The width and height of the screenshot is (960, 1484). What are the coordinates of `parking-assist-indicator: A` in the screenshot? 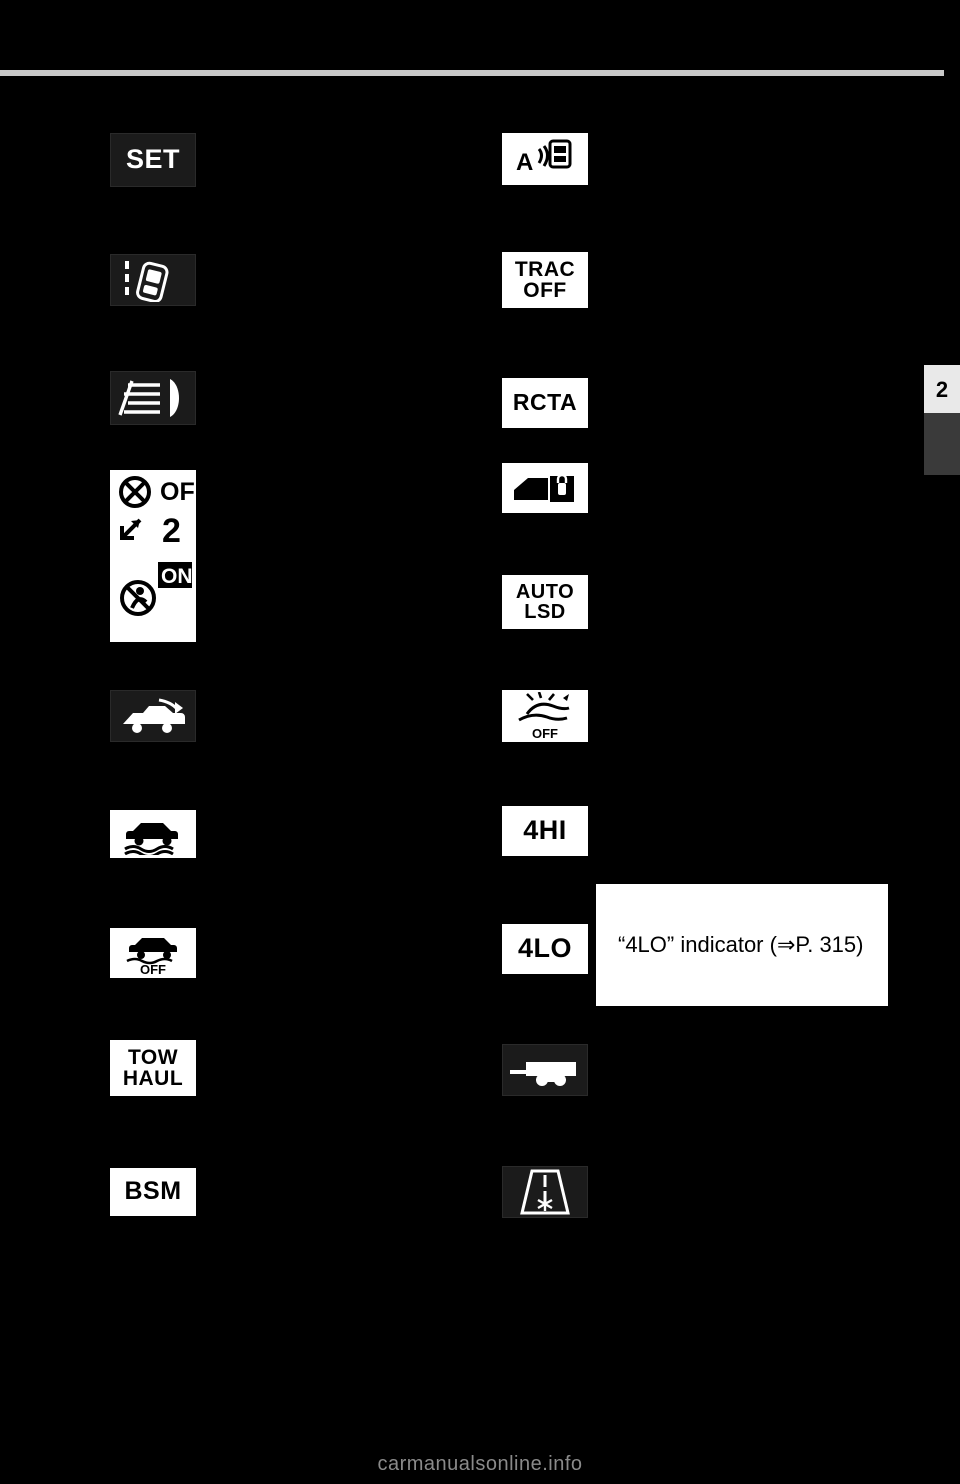 It's located at (545, 159).